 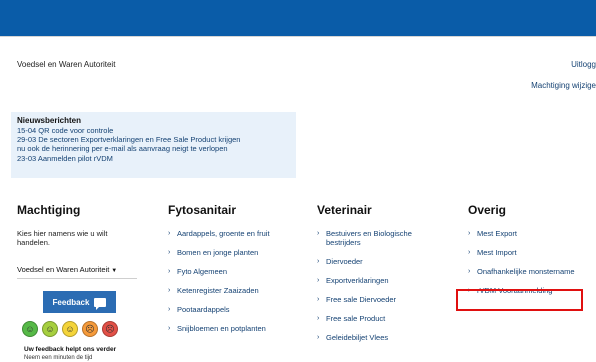 What do you see at coordinates (235, 290) in the screenshot?
I see `list-item: › Ketenregister Zaaizaden` at bounding box center [235, 290].